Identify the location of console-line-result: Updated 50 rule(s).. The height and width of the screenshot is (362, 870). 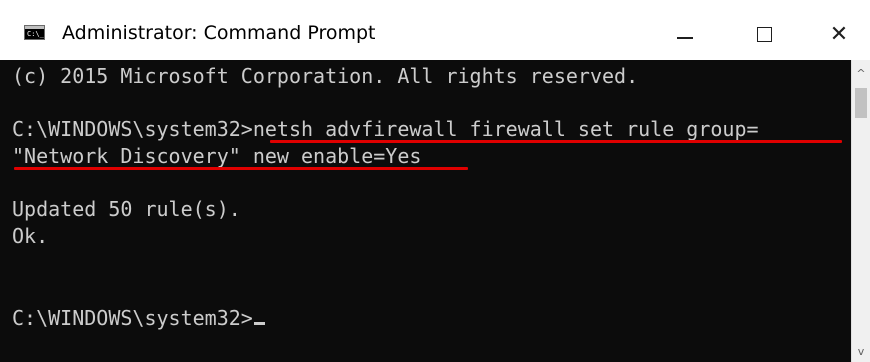
(126, 209).